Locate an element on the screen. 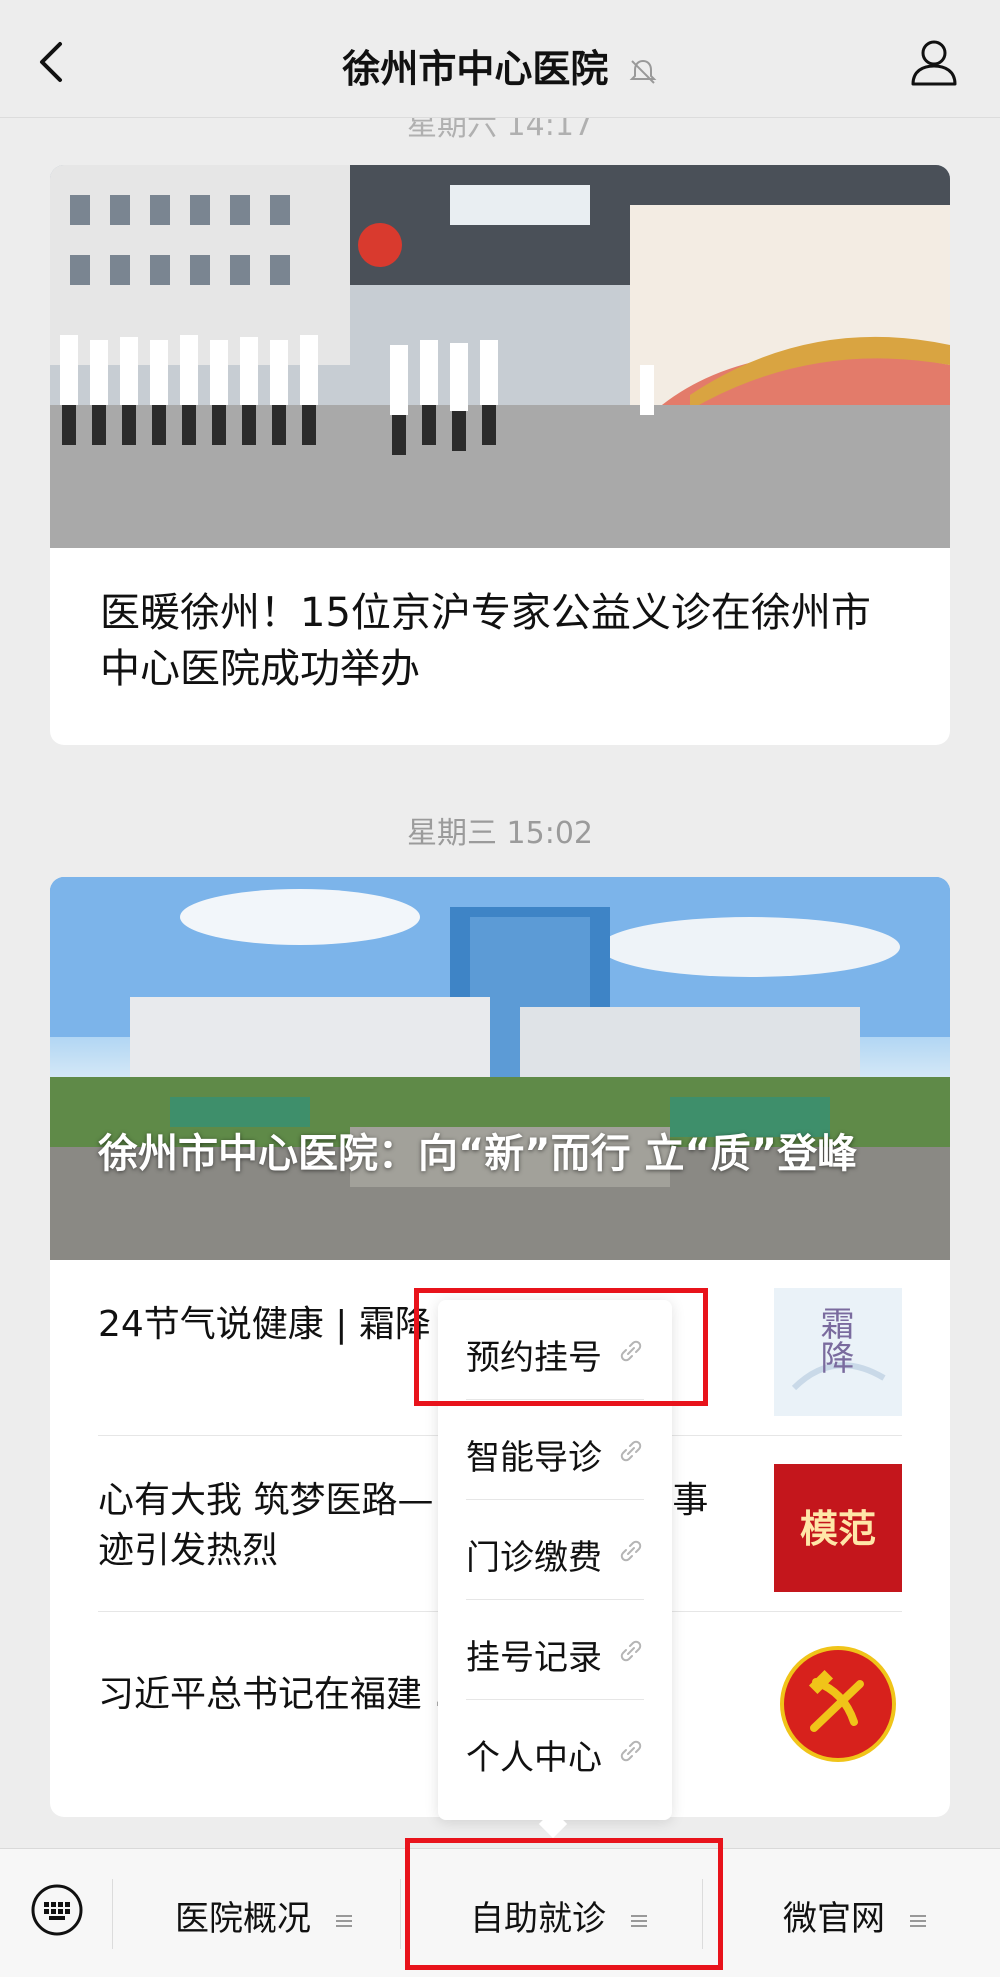 This screenshot has height=1977, width=1000. thumb-model-text: 模范 is located at coordinates (838, 1528).